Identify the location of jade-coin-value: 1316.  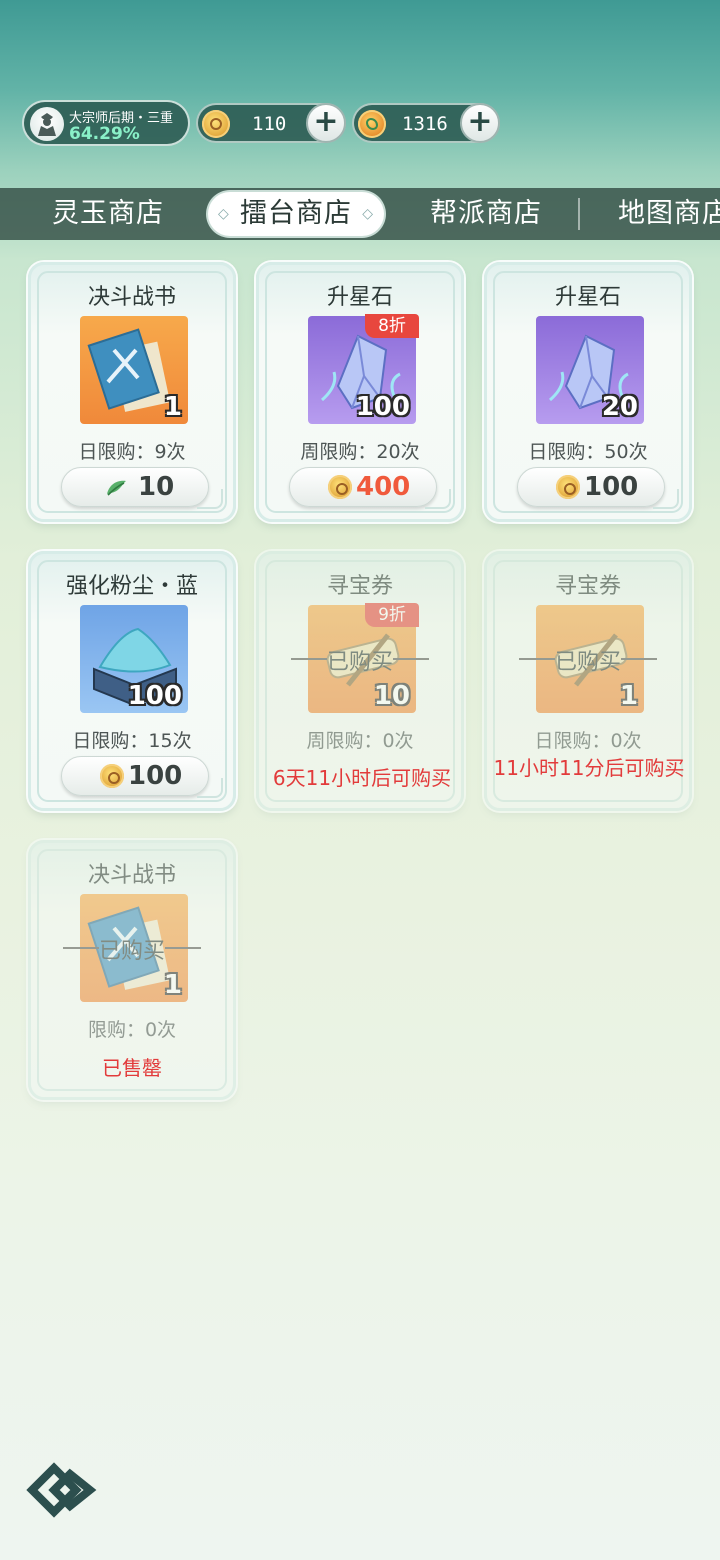
(425, 124).